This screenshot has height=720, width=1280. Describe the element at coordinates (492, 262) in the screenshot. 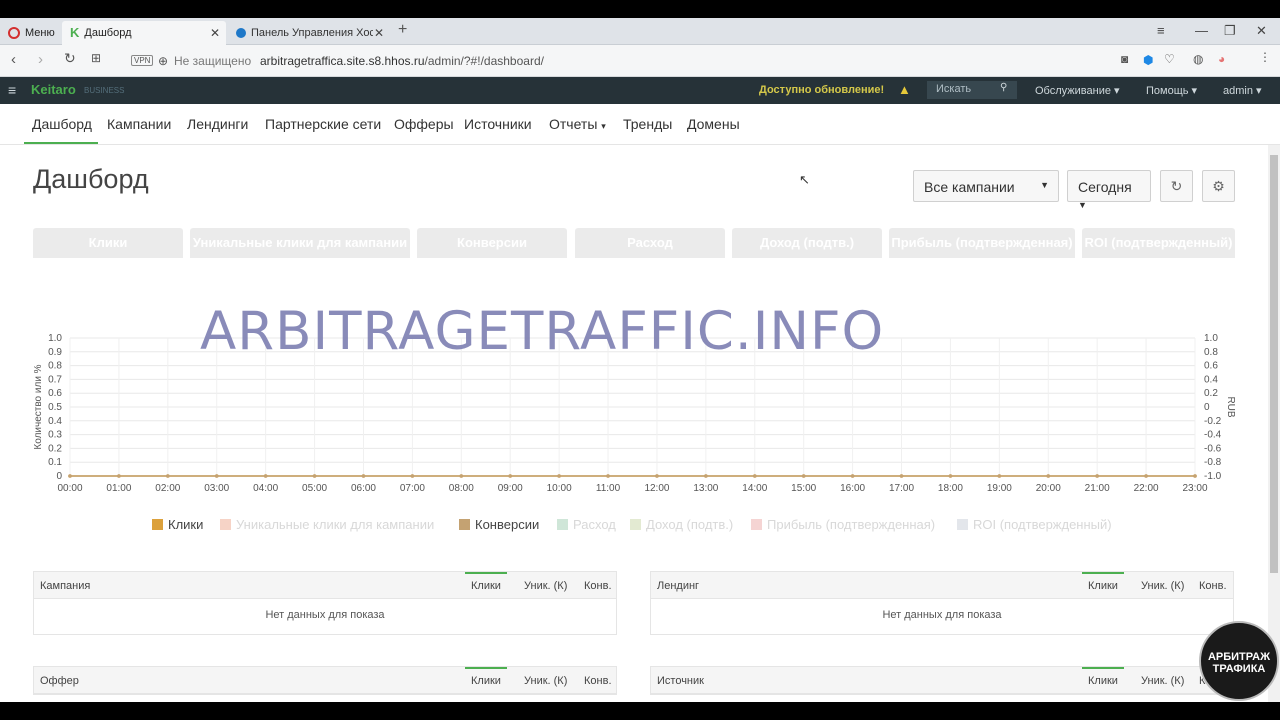

I see `metric-card-conversions: Конверсии 0` at that location.